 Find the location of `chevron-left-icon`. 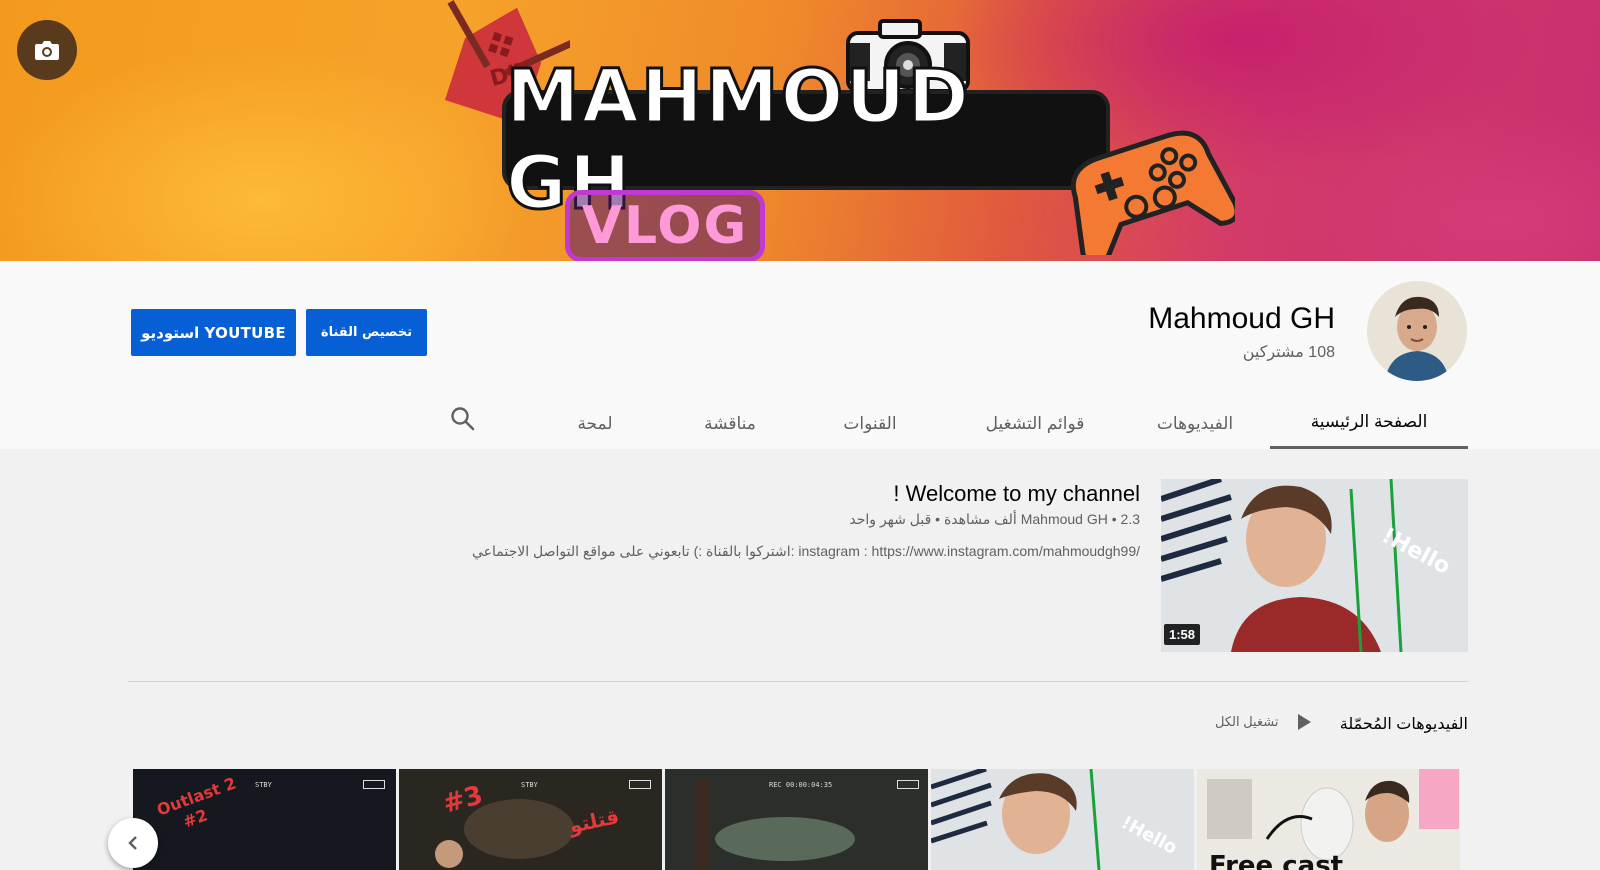

chevron-left-icon is located at coordinates (132, 843).